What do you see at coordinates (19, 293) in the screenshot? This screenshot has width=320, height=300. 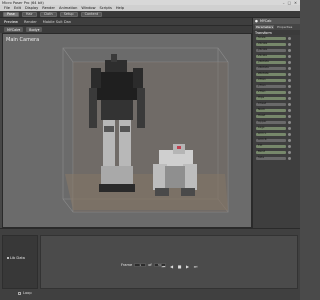 I see `loop-checkbox` at bounding box center [19, 293].